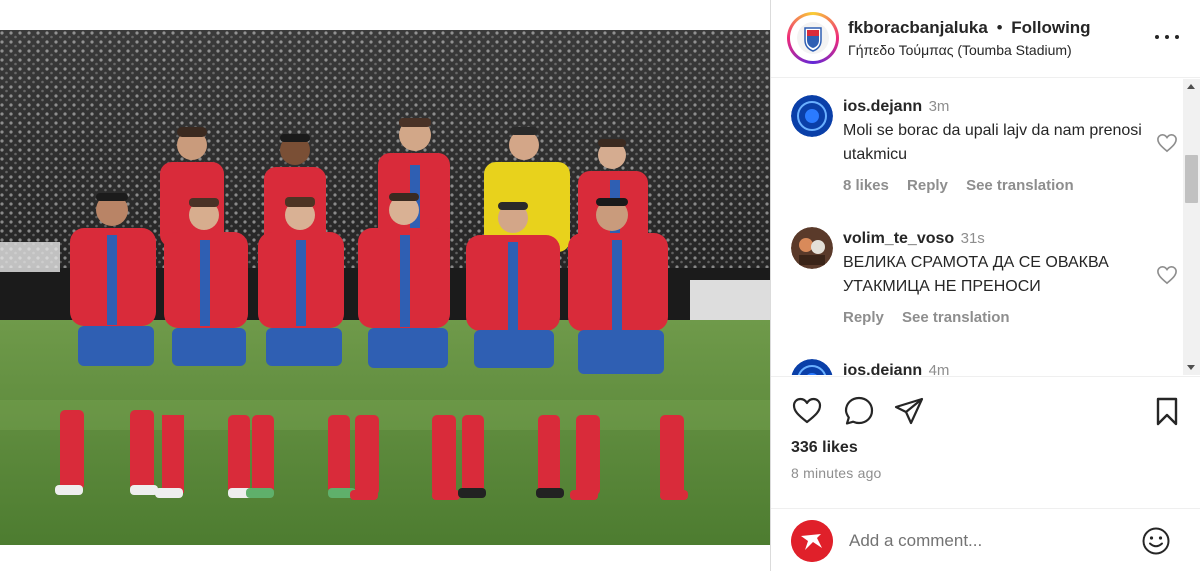  Describe the element at coordinates (918, 27) in the screenshot. I see `author-username: fkboracbanjaluka` at that location.